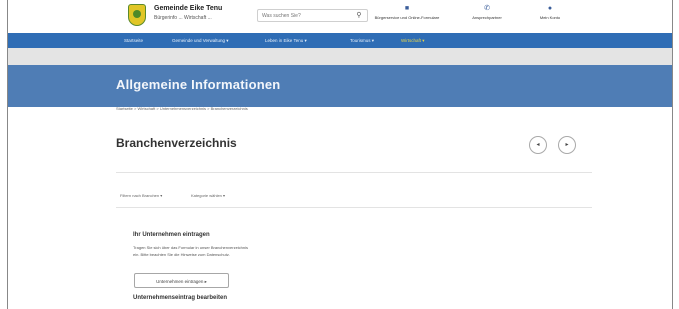 The width and height of the screenshot is (679, 309). What do you see at coordinates (124, 108) in the screenshot?
I see `breadcrumb-item: Startseite` at bounding box center [124, 108].